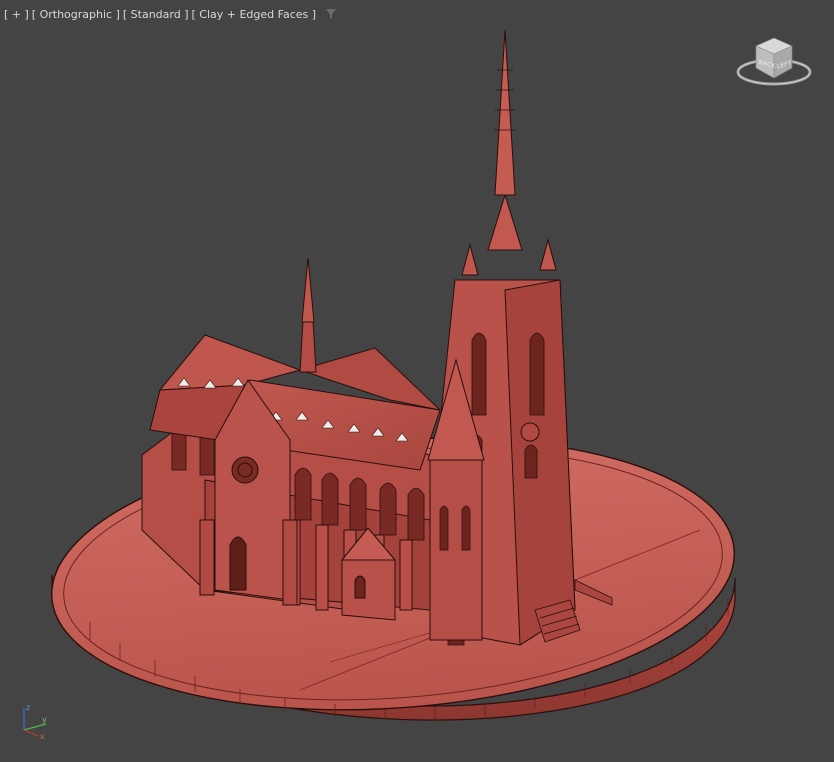 Image resolution: width=834 pixels, height=762 pixels. What do you see at coordinates (308, 315) in the screenshot?
I see `crossing-spire` at bounding box center [308, 315].